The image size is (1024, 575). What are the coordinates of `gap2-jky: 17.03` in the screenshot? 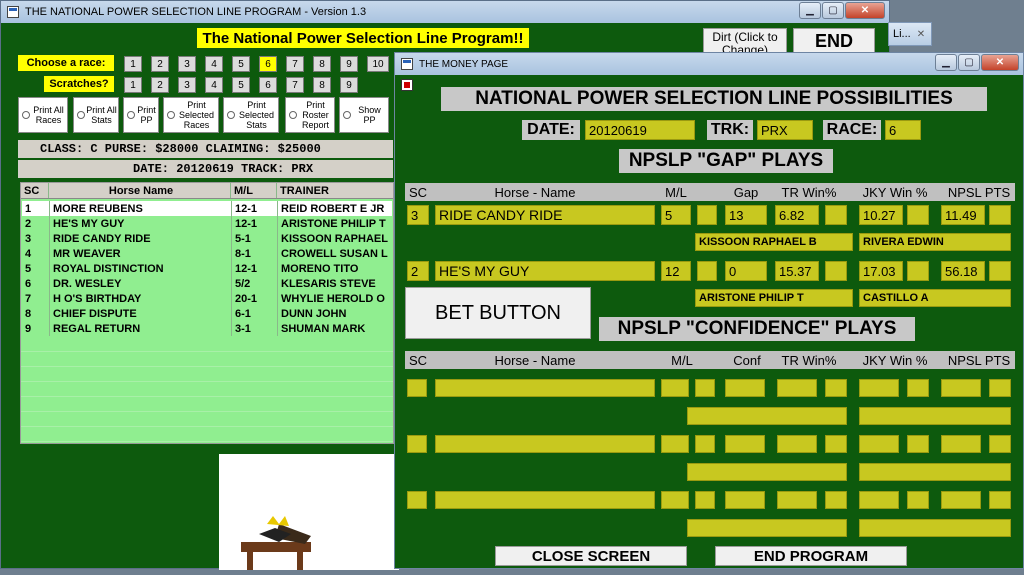 It's located at (881, 271).